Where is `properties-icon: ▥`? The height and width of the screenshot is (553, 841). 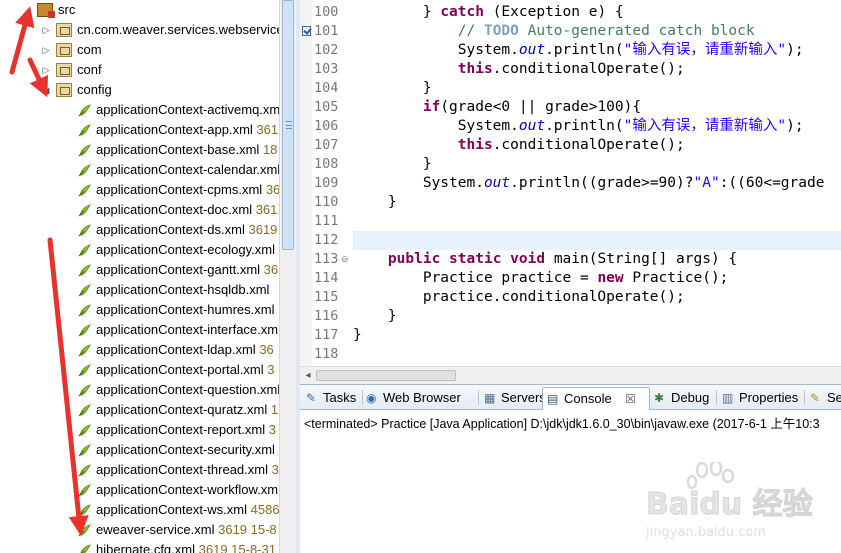
properties-icon: ▥ is located at coordinates (728, 398).